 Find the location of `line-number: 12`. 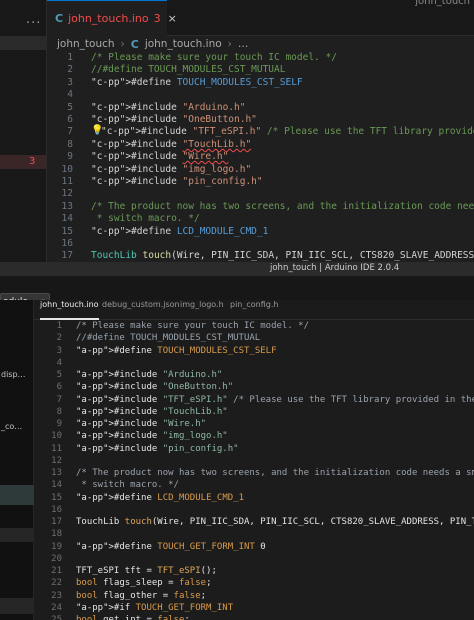

line-number: 12 is located at coordinates (67, 194).